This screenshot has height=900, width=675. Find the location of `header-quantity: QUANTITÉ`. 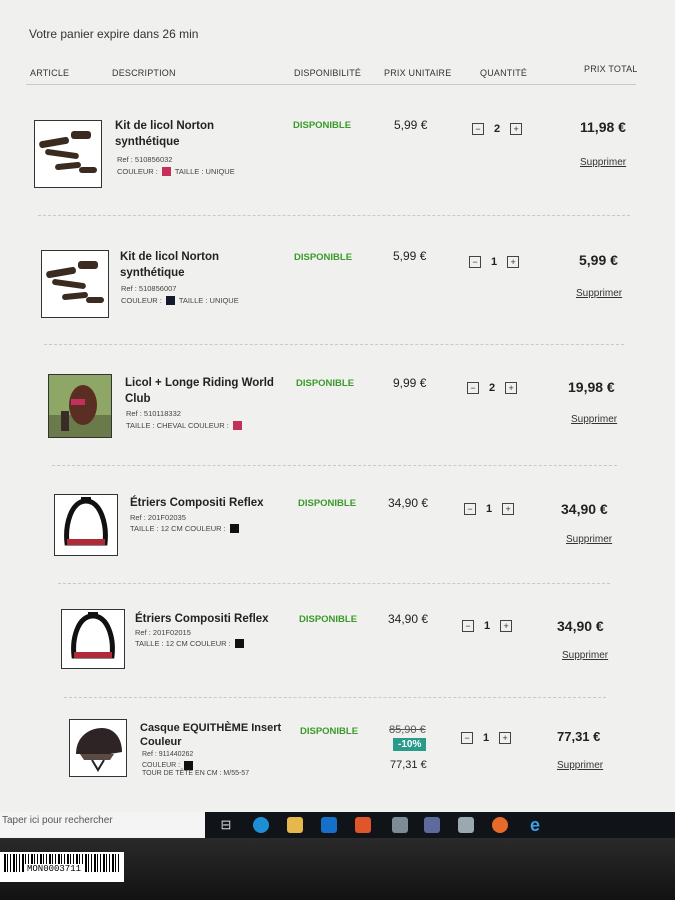

header-quantity: QUANTITÉ is located at coordinates (504, 73).